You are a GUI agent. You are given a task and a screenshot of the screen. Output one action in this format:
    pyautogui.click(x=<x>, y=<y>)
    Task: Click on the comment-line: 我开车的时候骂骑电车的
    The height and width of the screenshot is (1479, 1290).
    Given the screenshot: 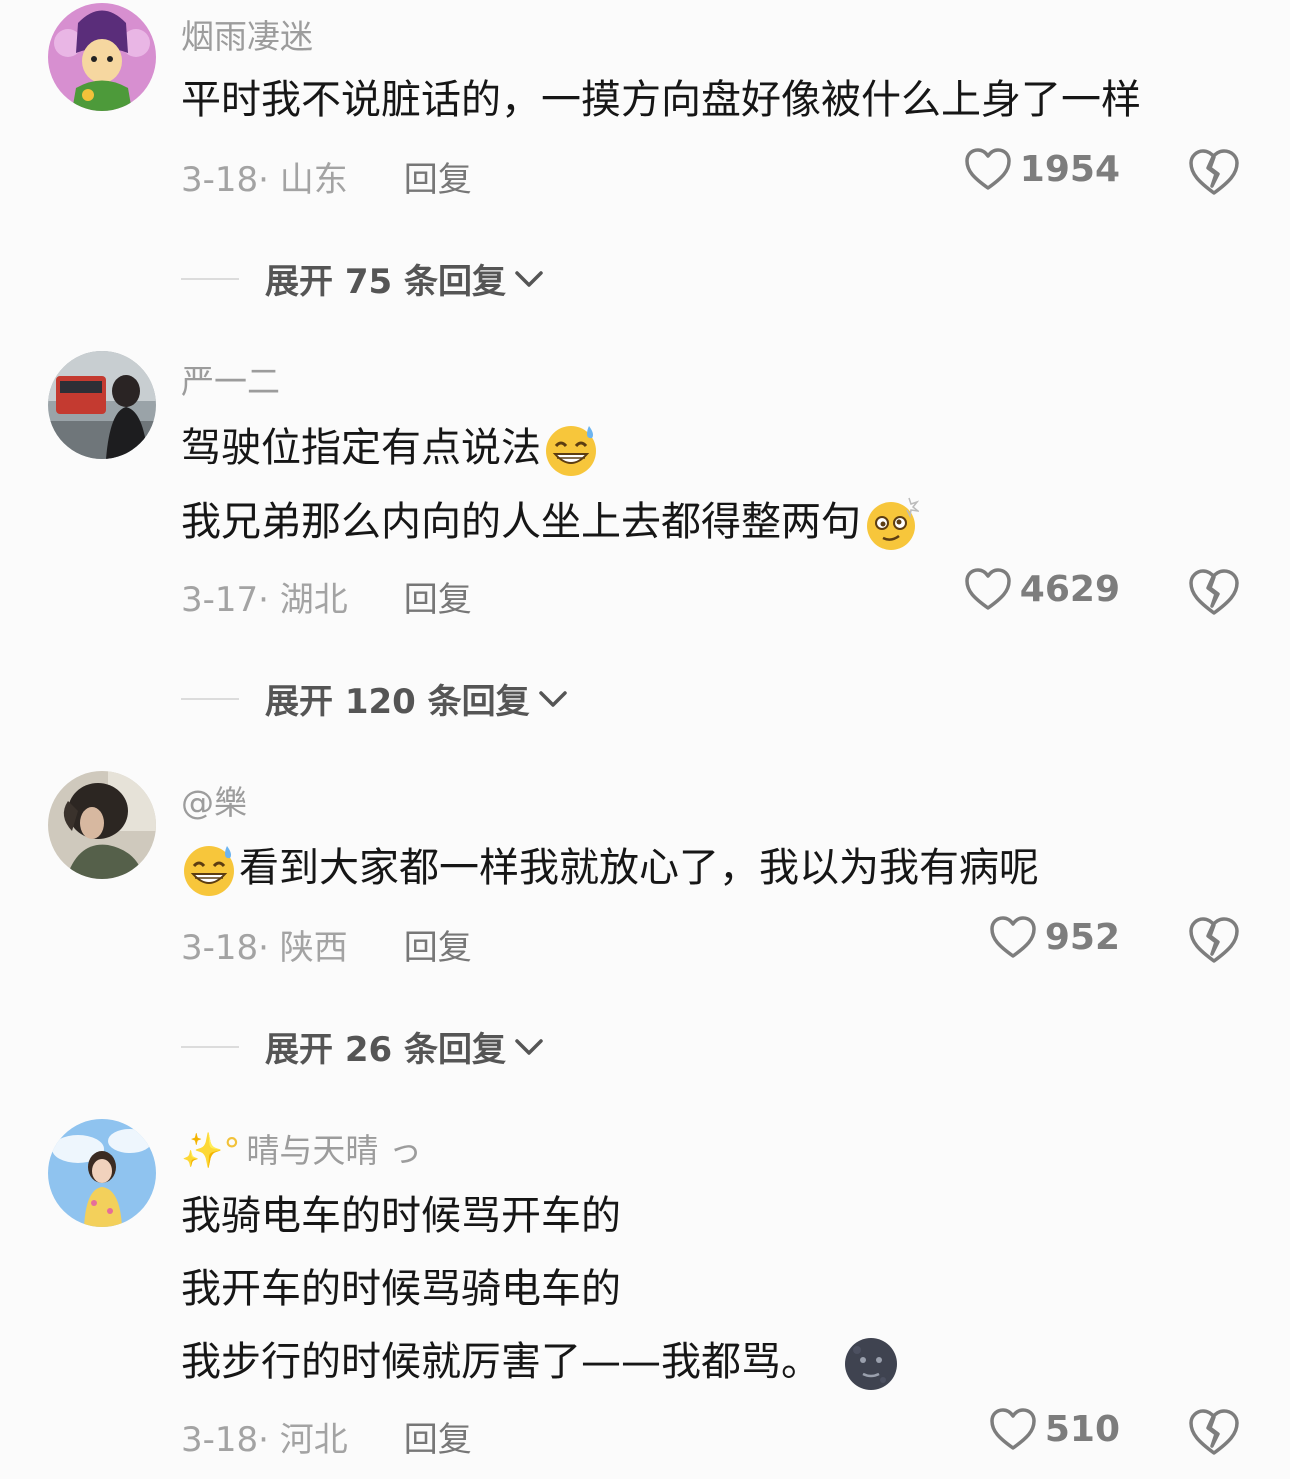 What is the action you would take?
    pyautogui.click(x=401, y=1289)
    